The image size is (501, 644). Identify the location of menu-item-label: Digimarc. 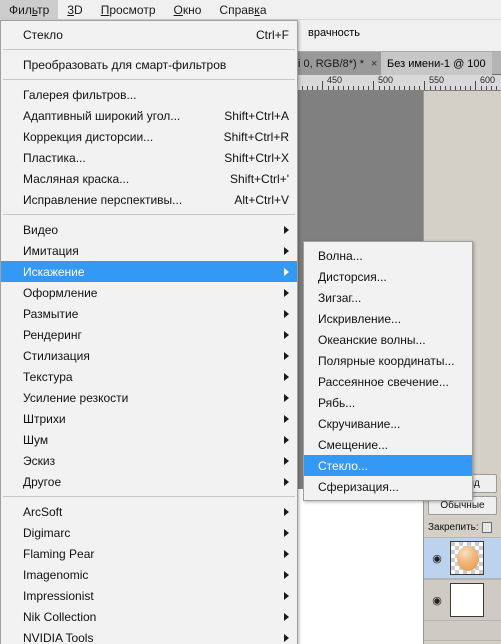
(47, 532).